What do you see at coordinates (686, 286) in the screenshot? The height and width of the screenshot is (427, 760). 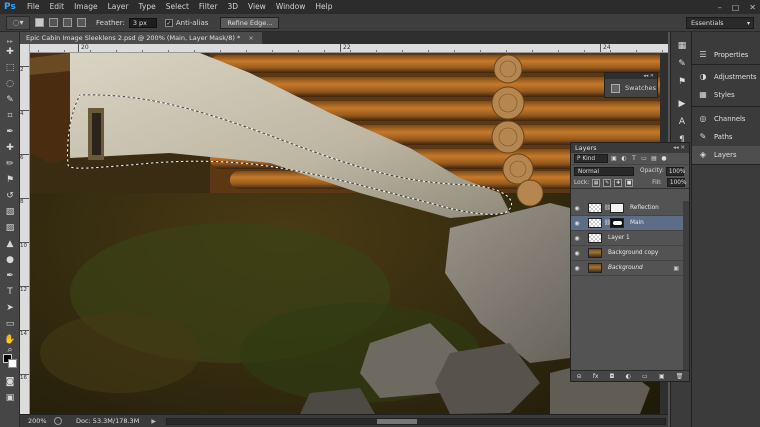 I see `layers-scrollbar` at bounding box center [686, 286].